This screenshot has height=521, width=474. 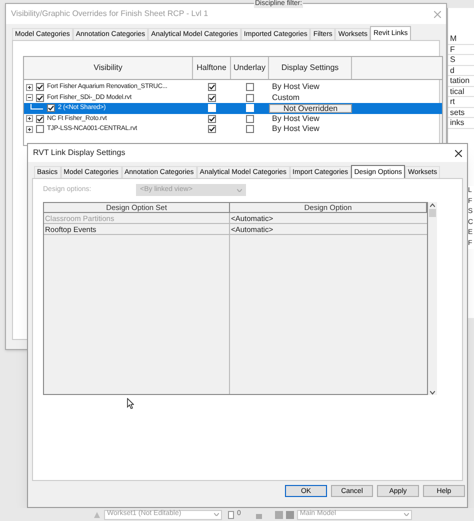 I want to click on panel-text: tation, so click(x=461, y=81).